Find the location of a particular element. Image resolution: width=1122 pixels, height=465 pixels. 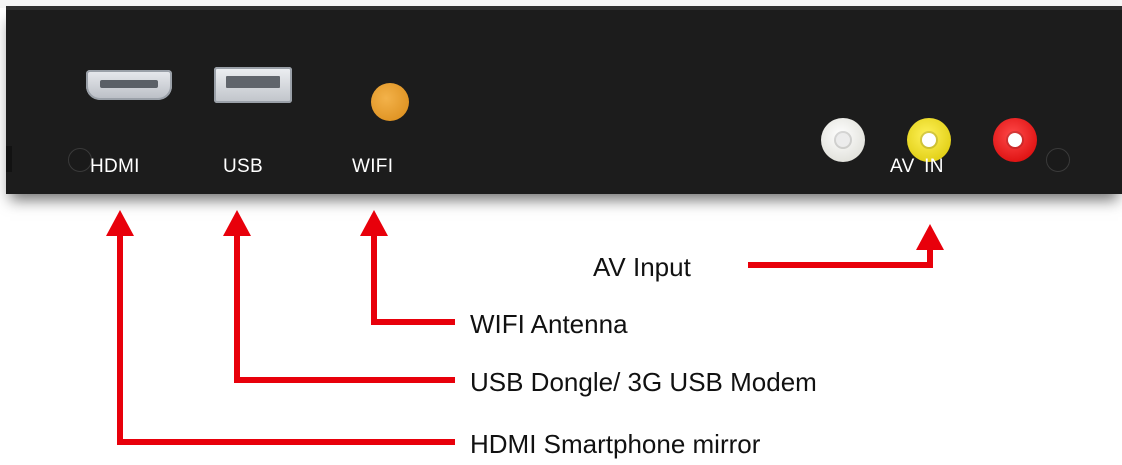

hdmi-arrow-line is located at coordinates (286, 336).